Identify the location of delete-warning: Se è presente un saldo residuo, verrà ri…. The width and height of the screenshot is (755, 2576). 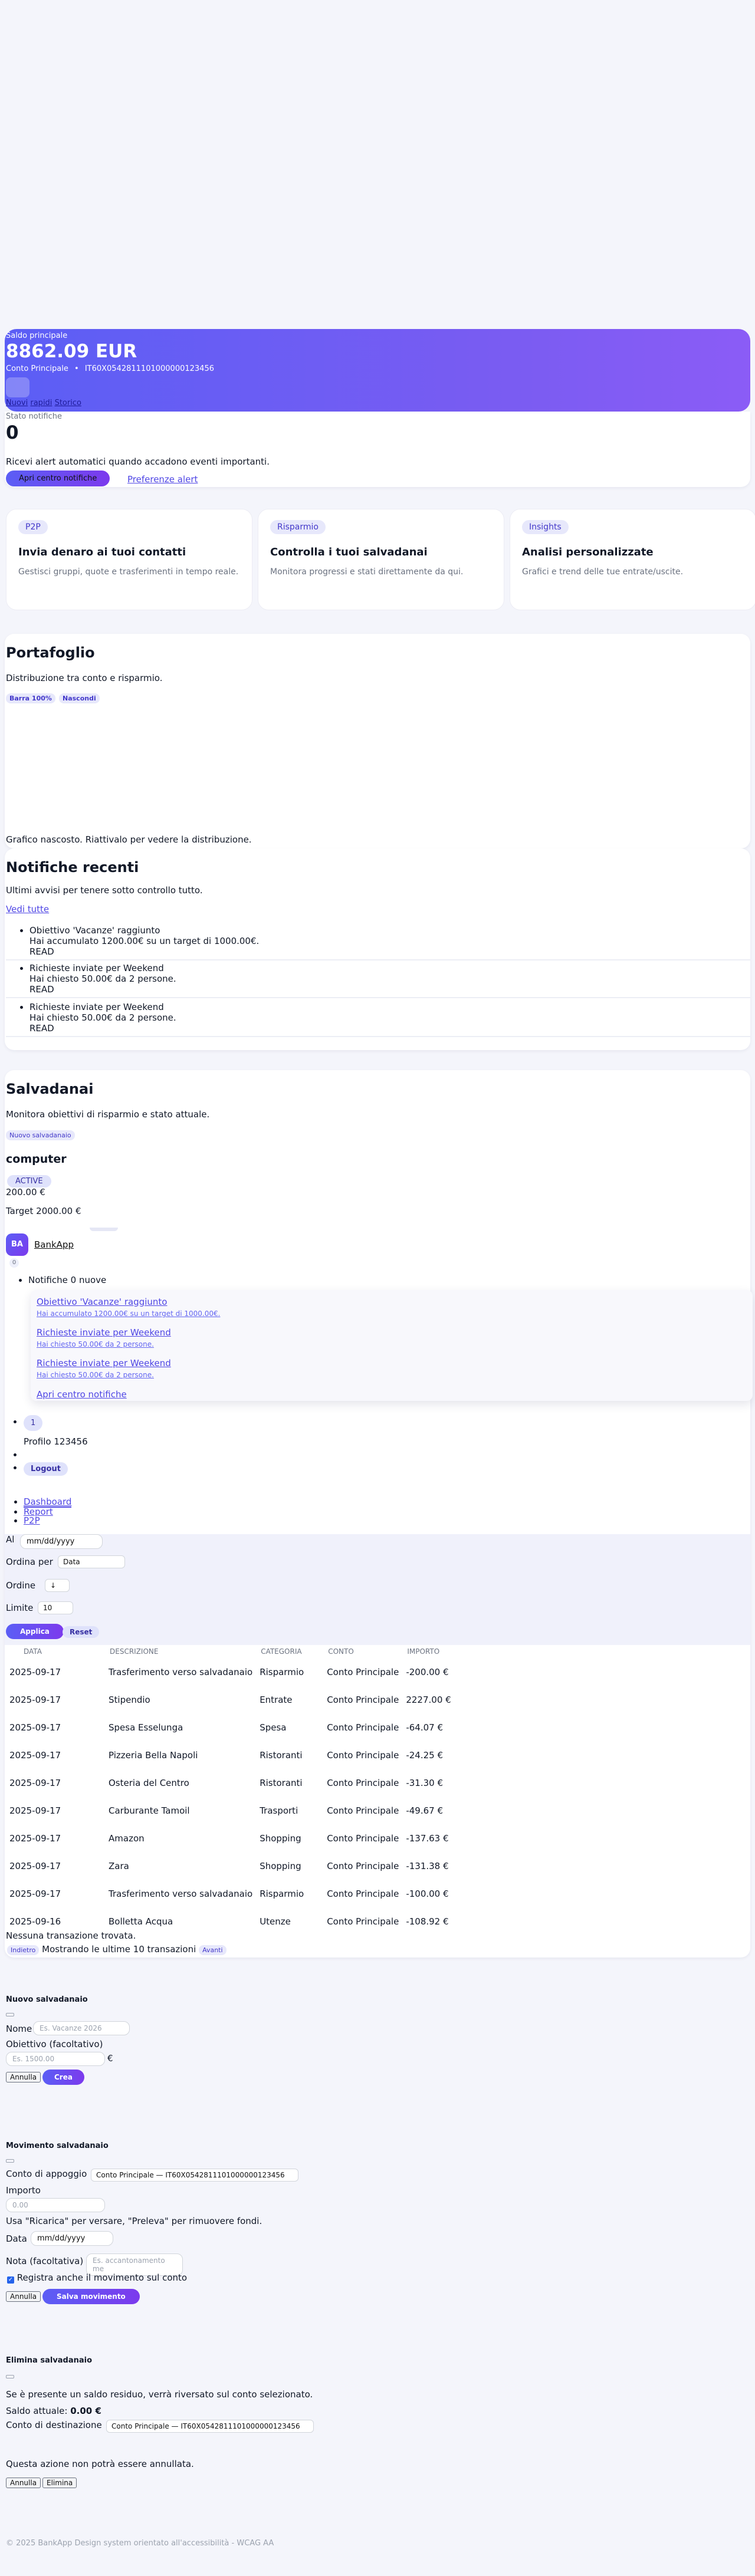
(159, 2395).